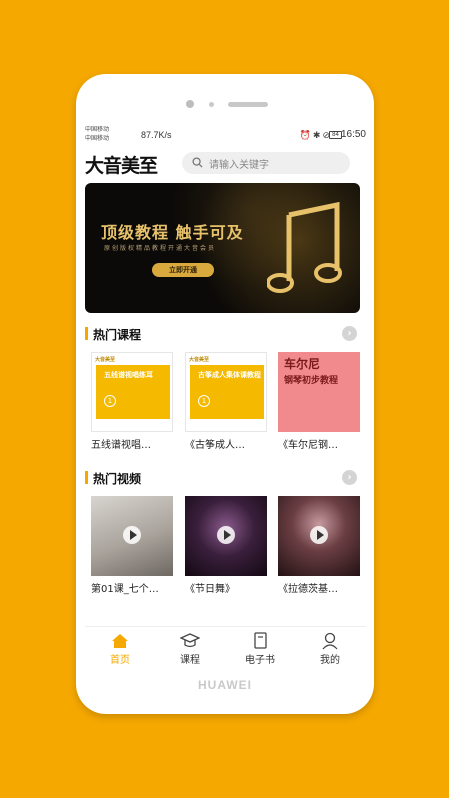 The image size is (449, 798). Describe the element at coordinates (211, 104) in the screenshot. I see `proximity-sensor` at that location.